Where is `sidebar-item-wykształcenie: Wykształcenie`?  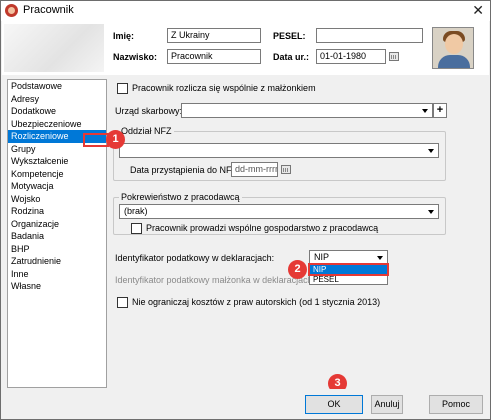 sidebar-item-wykształcenie: Wykształcenie is located at coordinates (57, 161).